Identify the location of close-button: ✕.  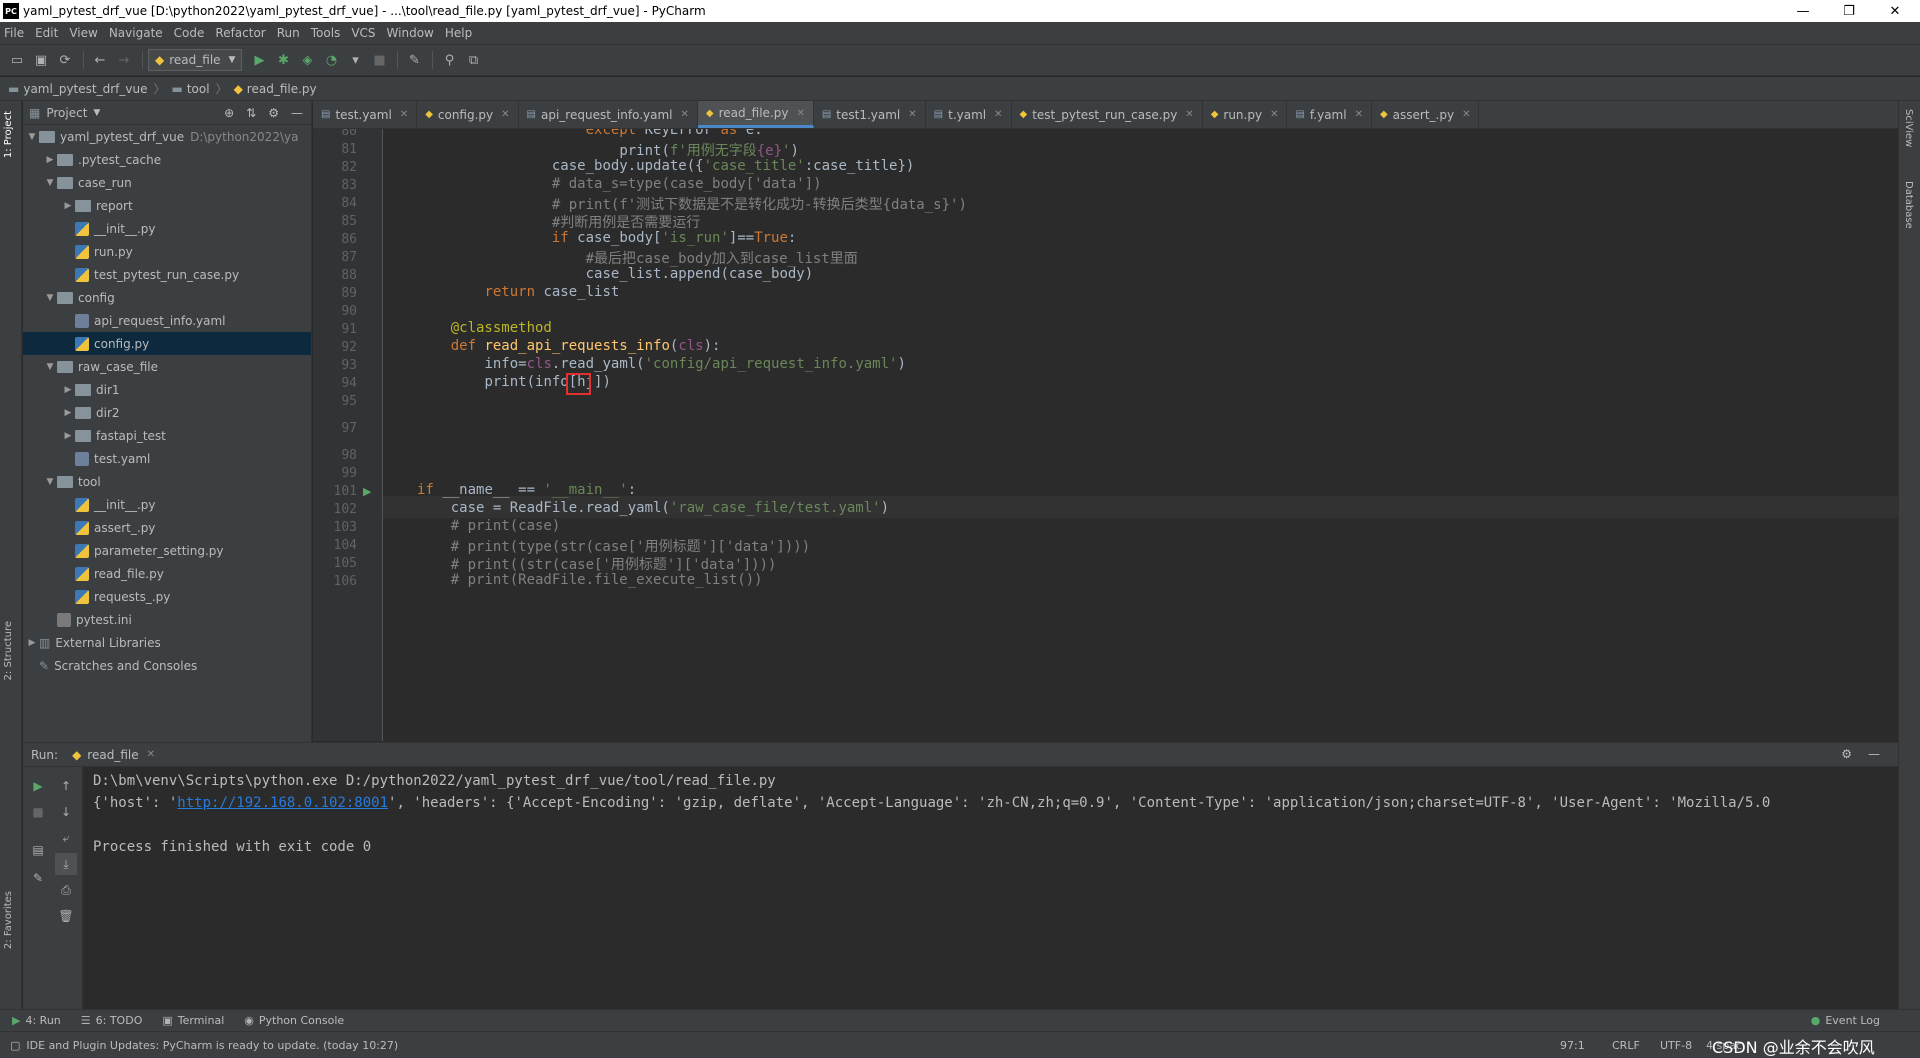
(1895, 11).